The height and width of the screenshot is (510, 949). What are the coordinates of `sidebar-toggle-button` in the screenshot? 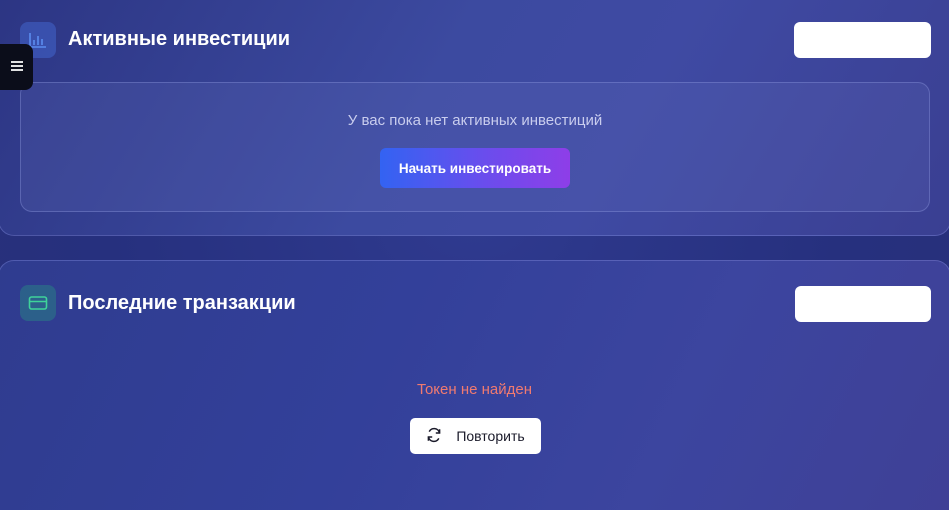 It's located at (16, 67).